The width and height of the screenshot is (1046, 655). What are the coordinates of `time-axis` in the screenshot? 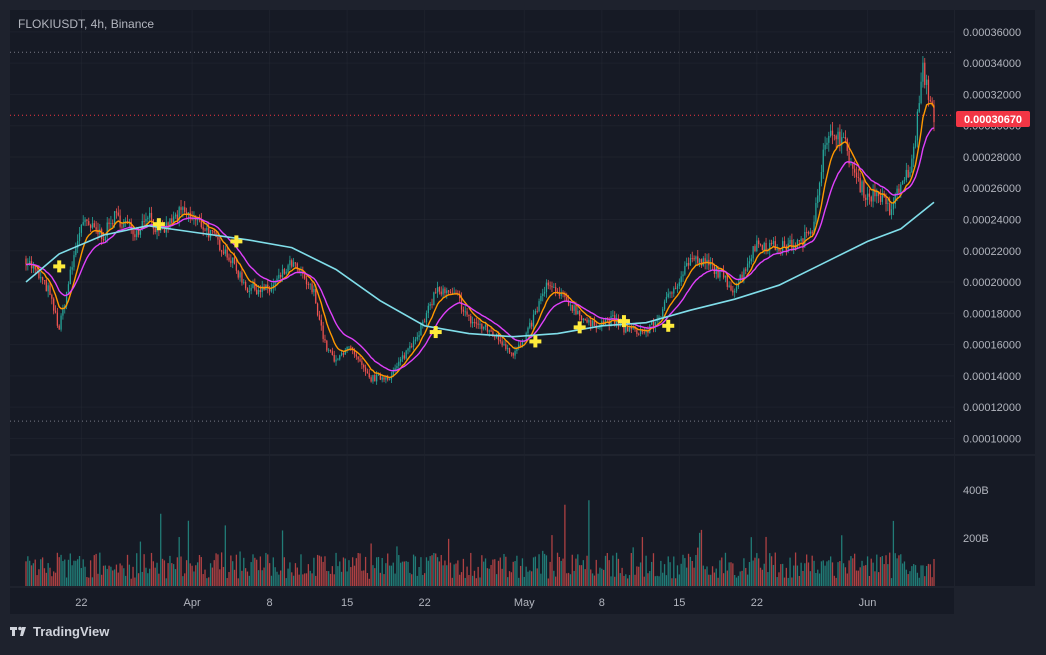 It's located at (482, 601).